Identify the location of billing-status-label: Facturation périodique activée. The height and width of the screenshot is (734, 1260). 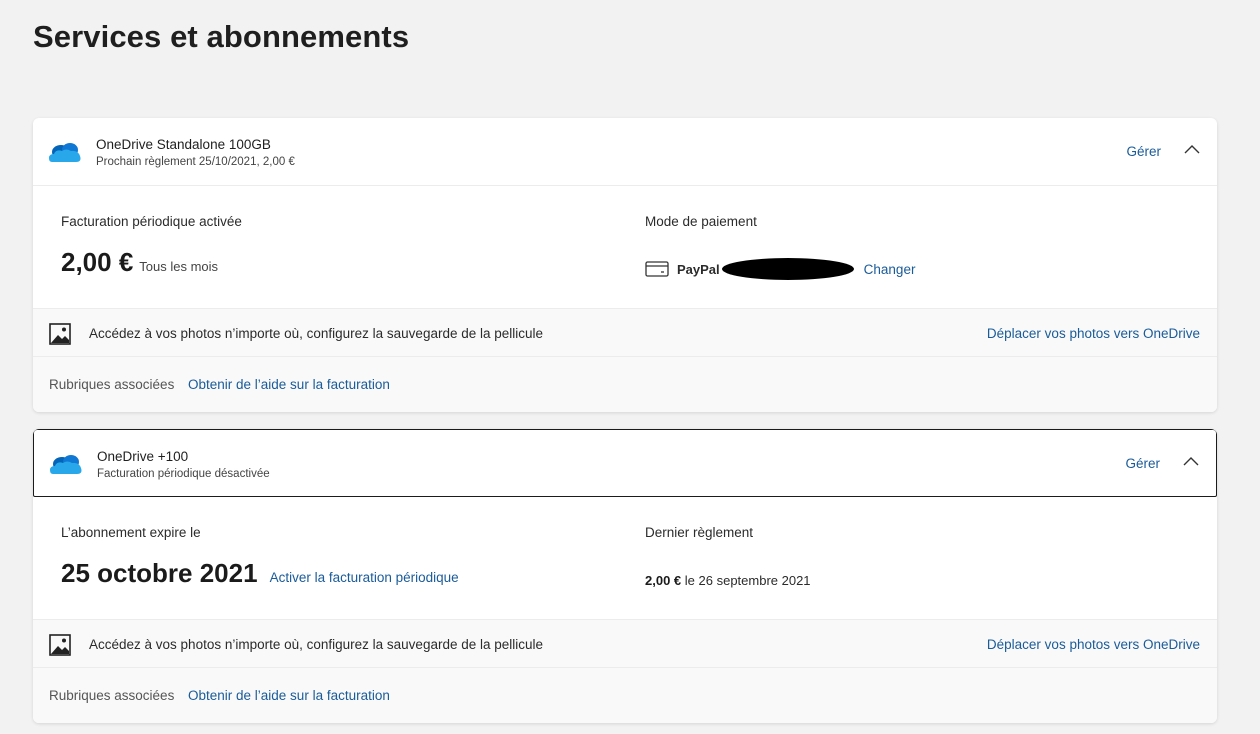
(151, 221).